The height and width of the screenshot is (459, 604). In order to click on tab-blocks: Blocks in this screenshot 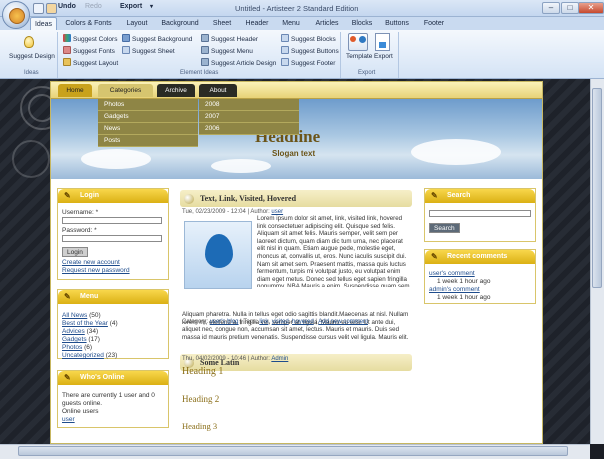, I will do `click(362, 23)`.